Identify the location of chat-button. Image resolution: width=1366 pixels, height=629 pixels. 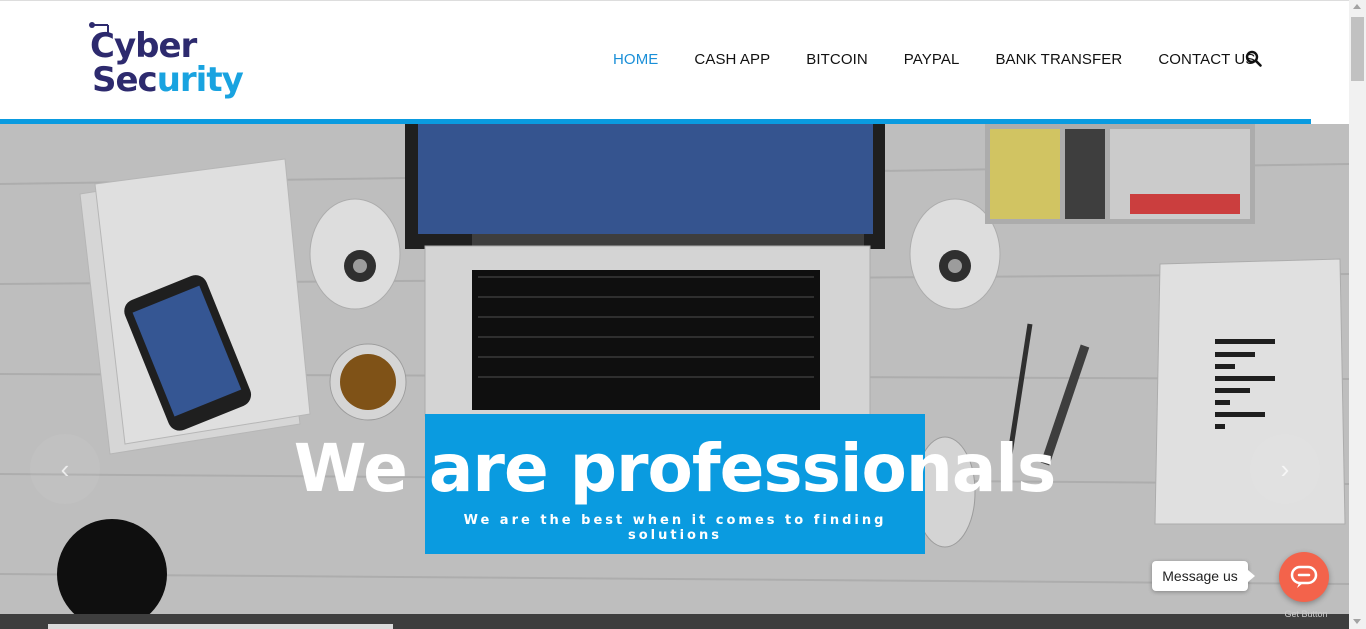
(1304, 577).